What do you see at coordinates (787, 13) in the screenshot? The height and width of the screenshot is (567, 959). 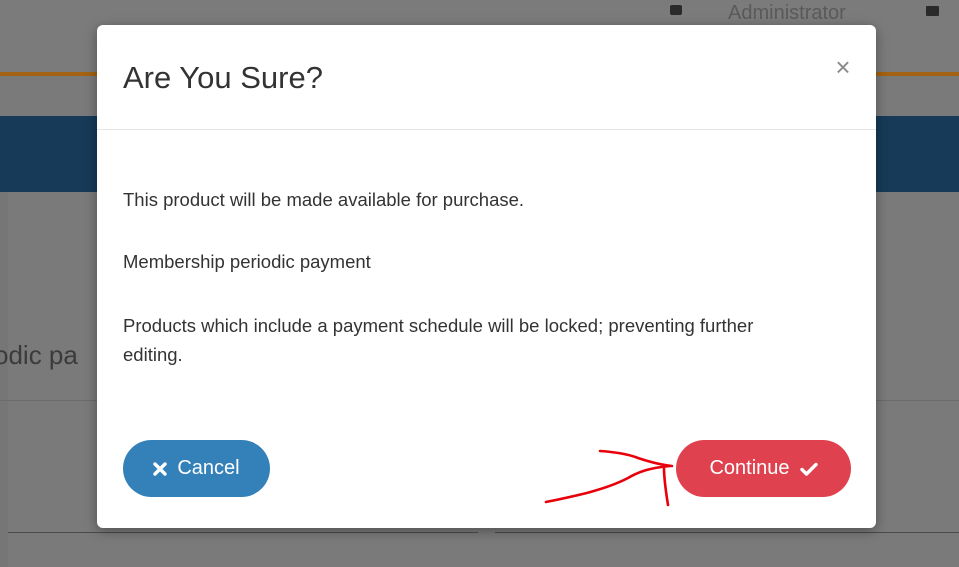 I see `user-name: Administrator` at bounding box center [787, 13].